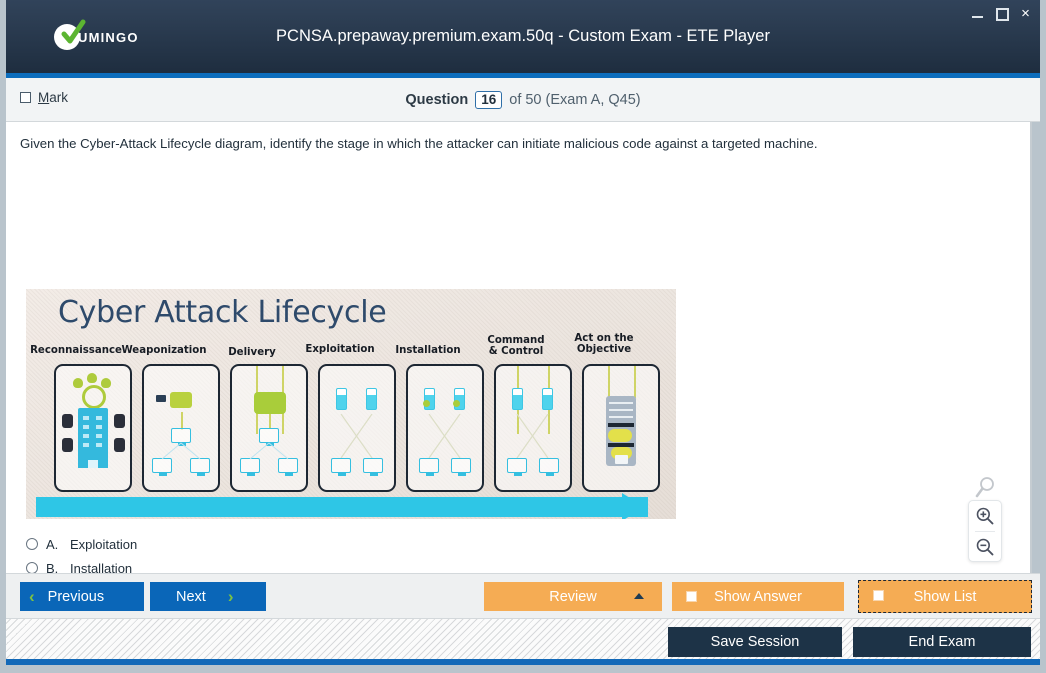 This screenshot has width=1046, height=673. What do you see at coordinates (516, 346) in the screenshot?
I see `stage-label-command-control: Command & Control` at bounding box center [516, 346].